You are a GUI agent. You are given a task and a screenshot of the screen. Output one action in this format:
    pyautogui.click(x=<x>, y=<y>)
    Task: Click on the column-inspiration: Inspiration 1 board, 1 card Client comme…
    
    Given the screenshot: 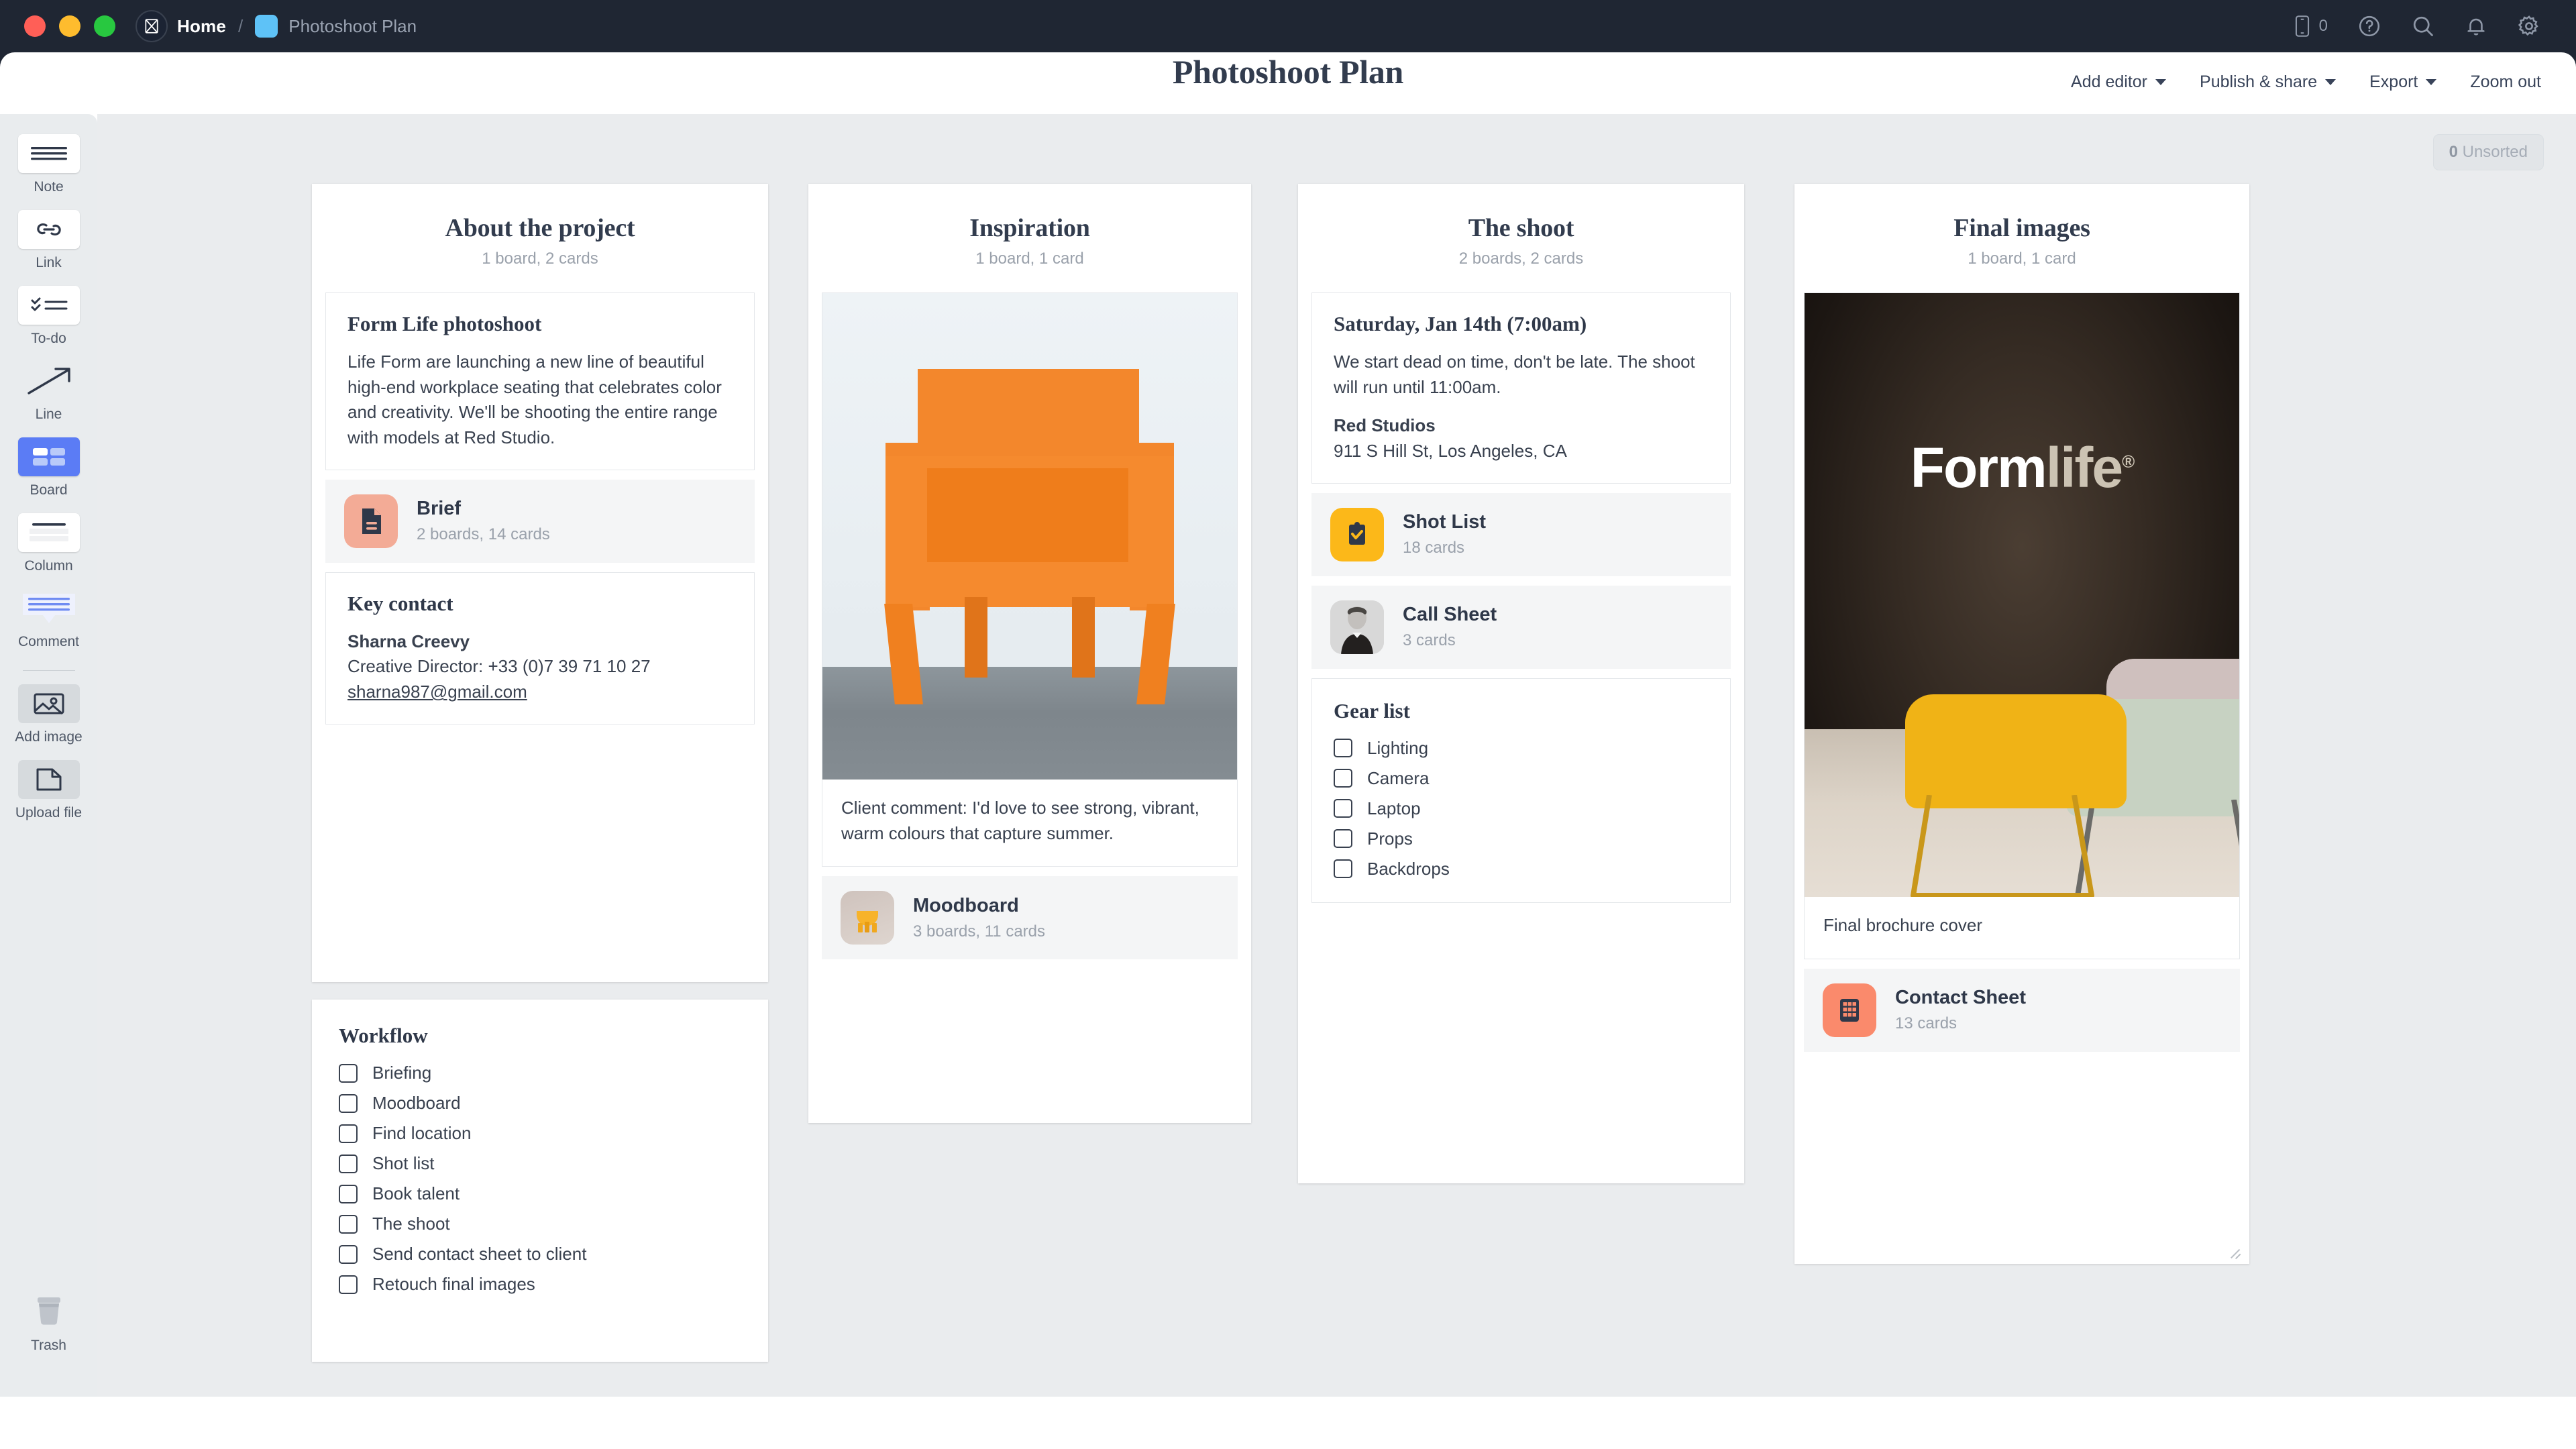 What is the action you would take?
    pyautogui.click(x=1029, y=653)
    